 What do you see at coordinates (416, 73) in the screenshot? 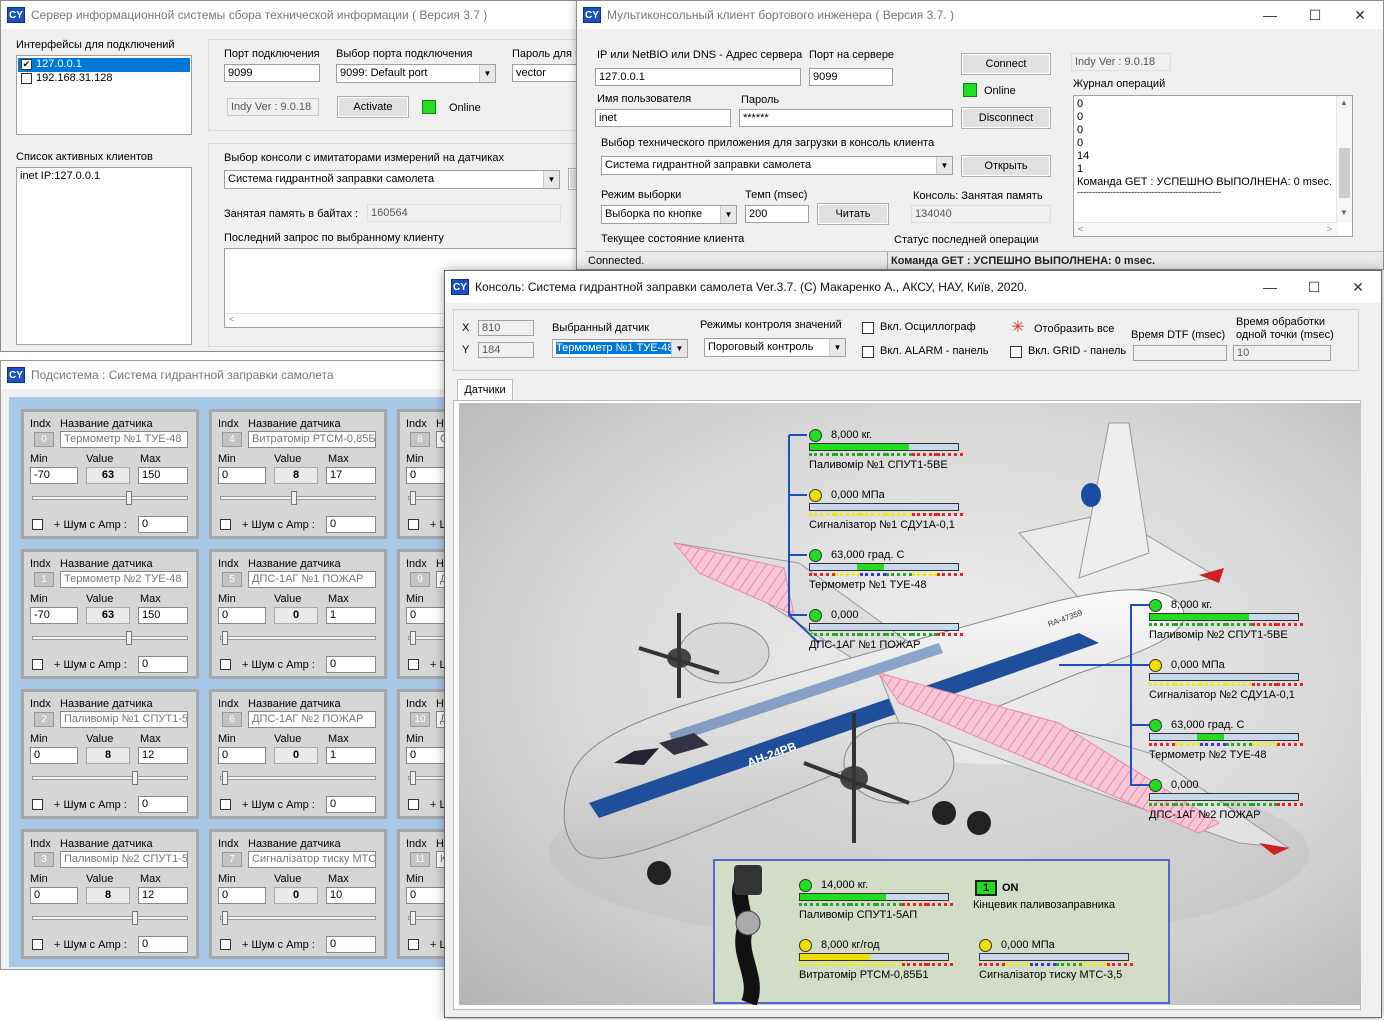
I see `port-select: 9099: Default port ▼` at bounding box center [416, 73].